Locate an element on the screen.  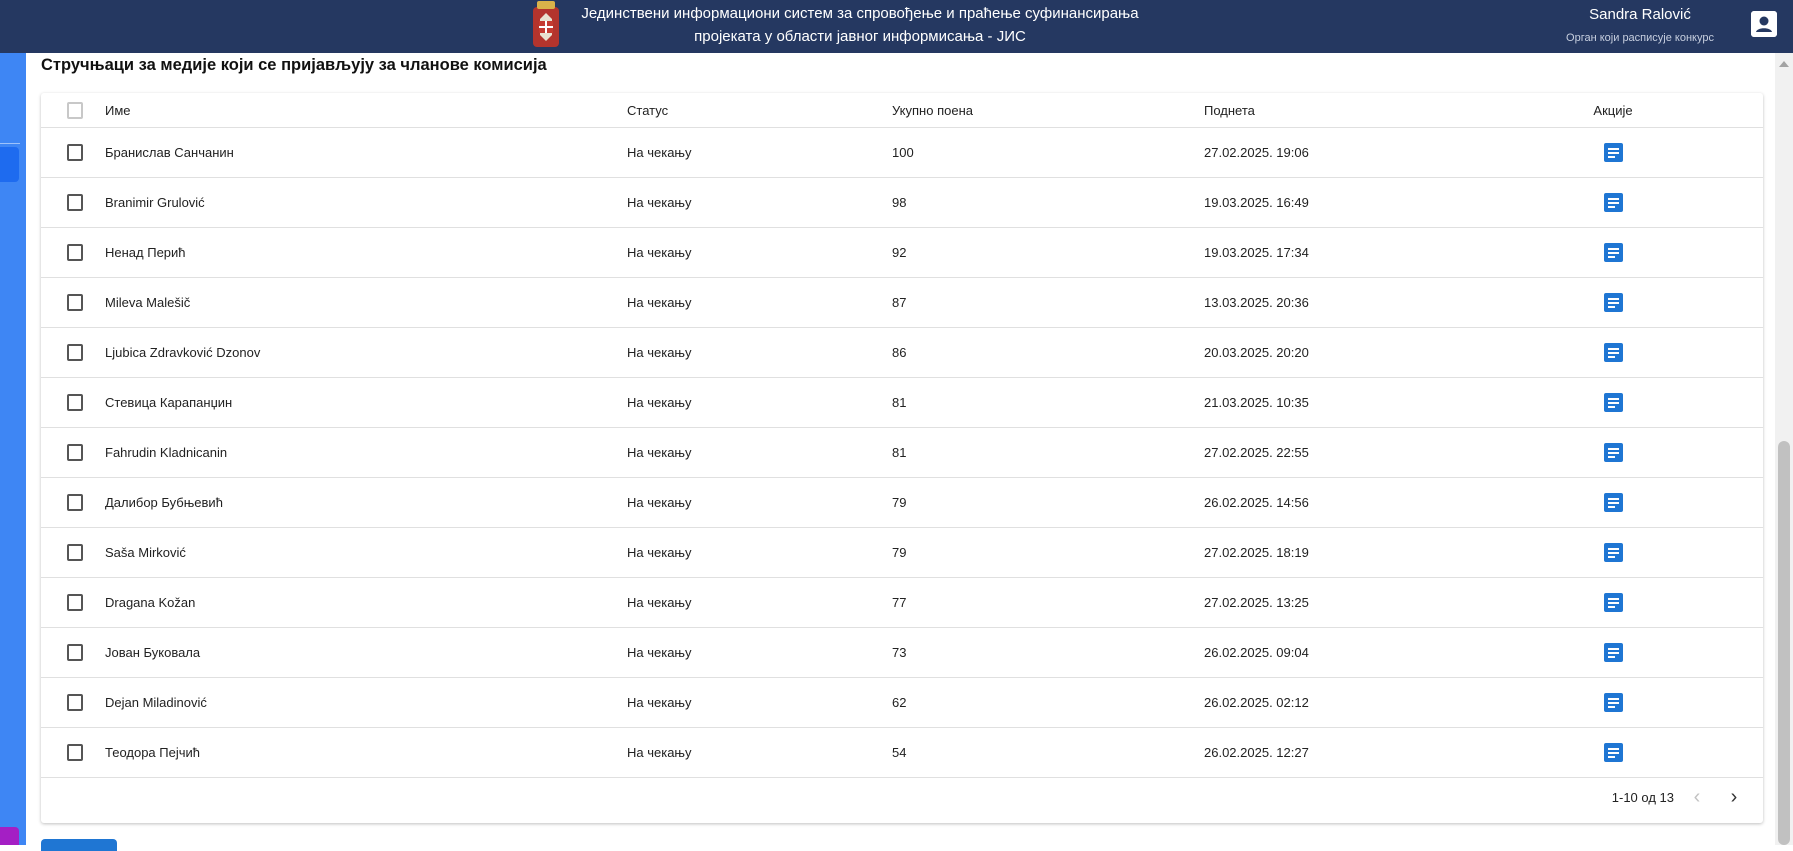
row-points: 100 is located at coordinates (903, 152).